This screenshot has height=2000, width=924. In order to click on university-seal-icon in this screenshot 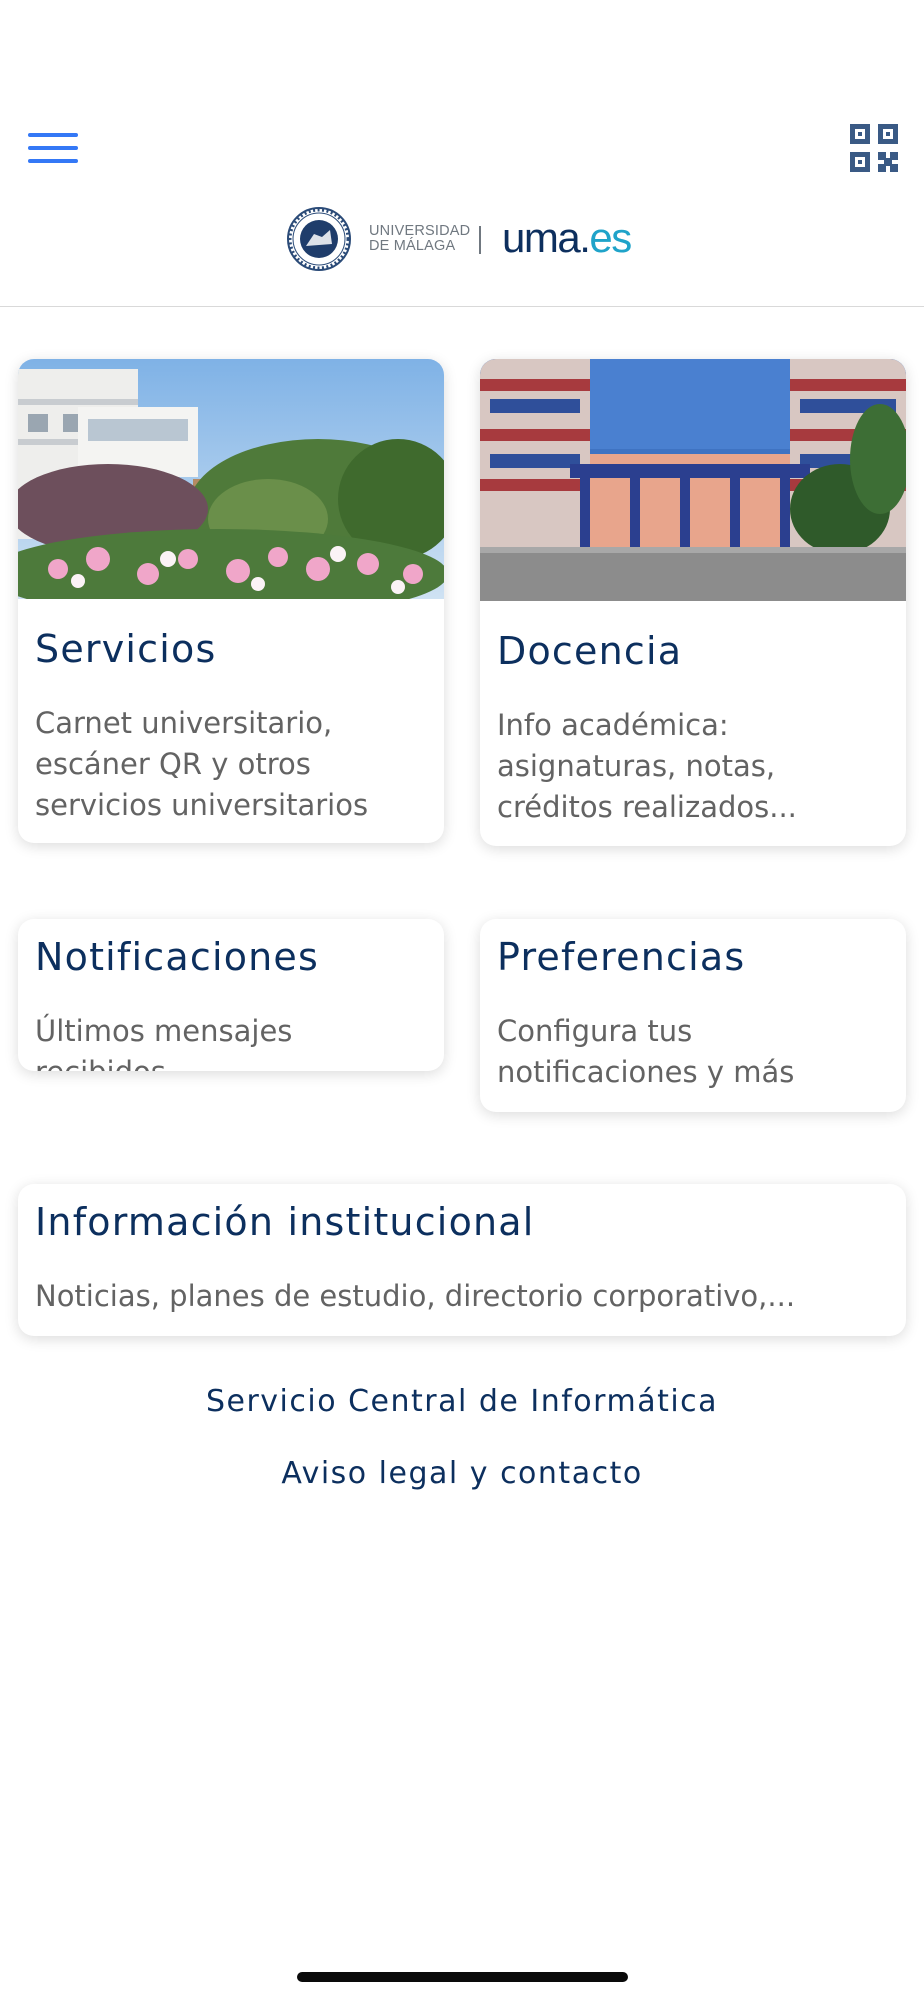, I will do `click(319, 239)`.